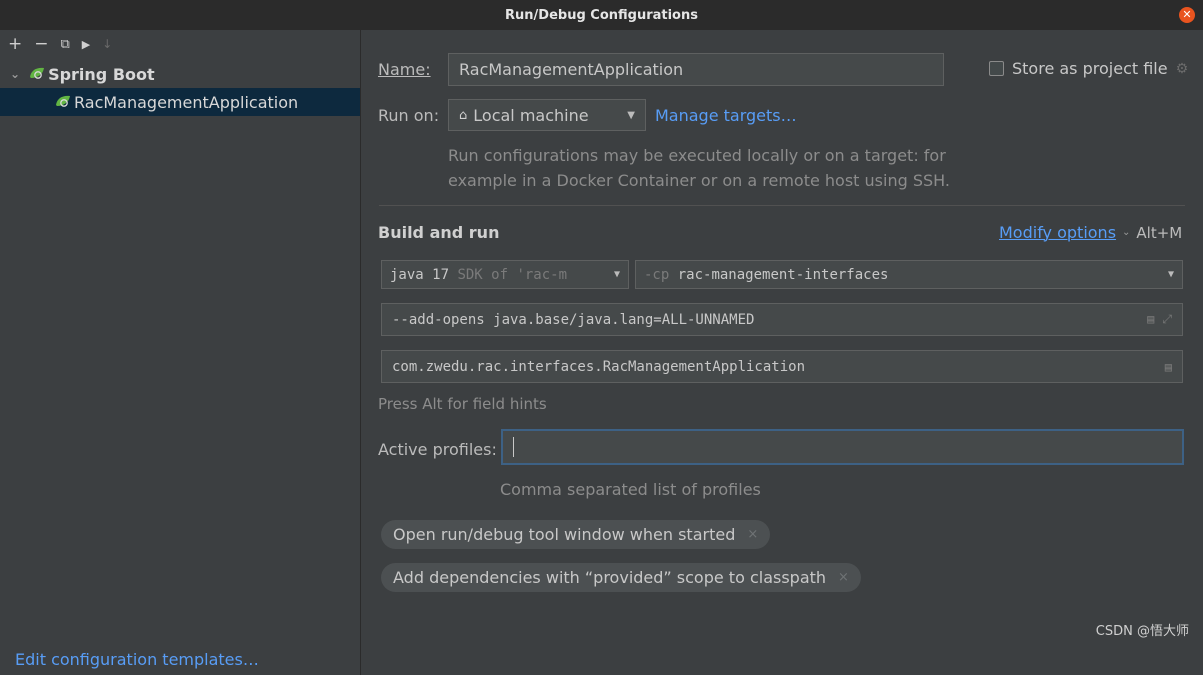 This screenshot has height=675, width=1203. I want to click on run-on-label: Run on:, so click(409, 115).